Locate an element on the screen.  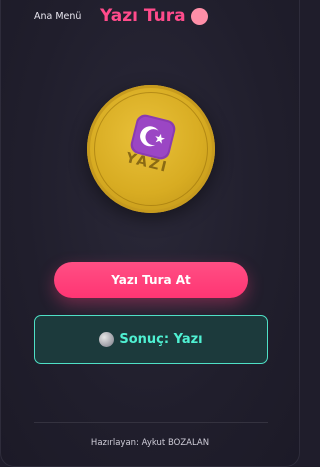
coin: YAZI is located at coordinates (151, 149).